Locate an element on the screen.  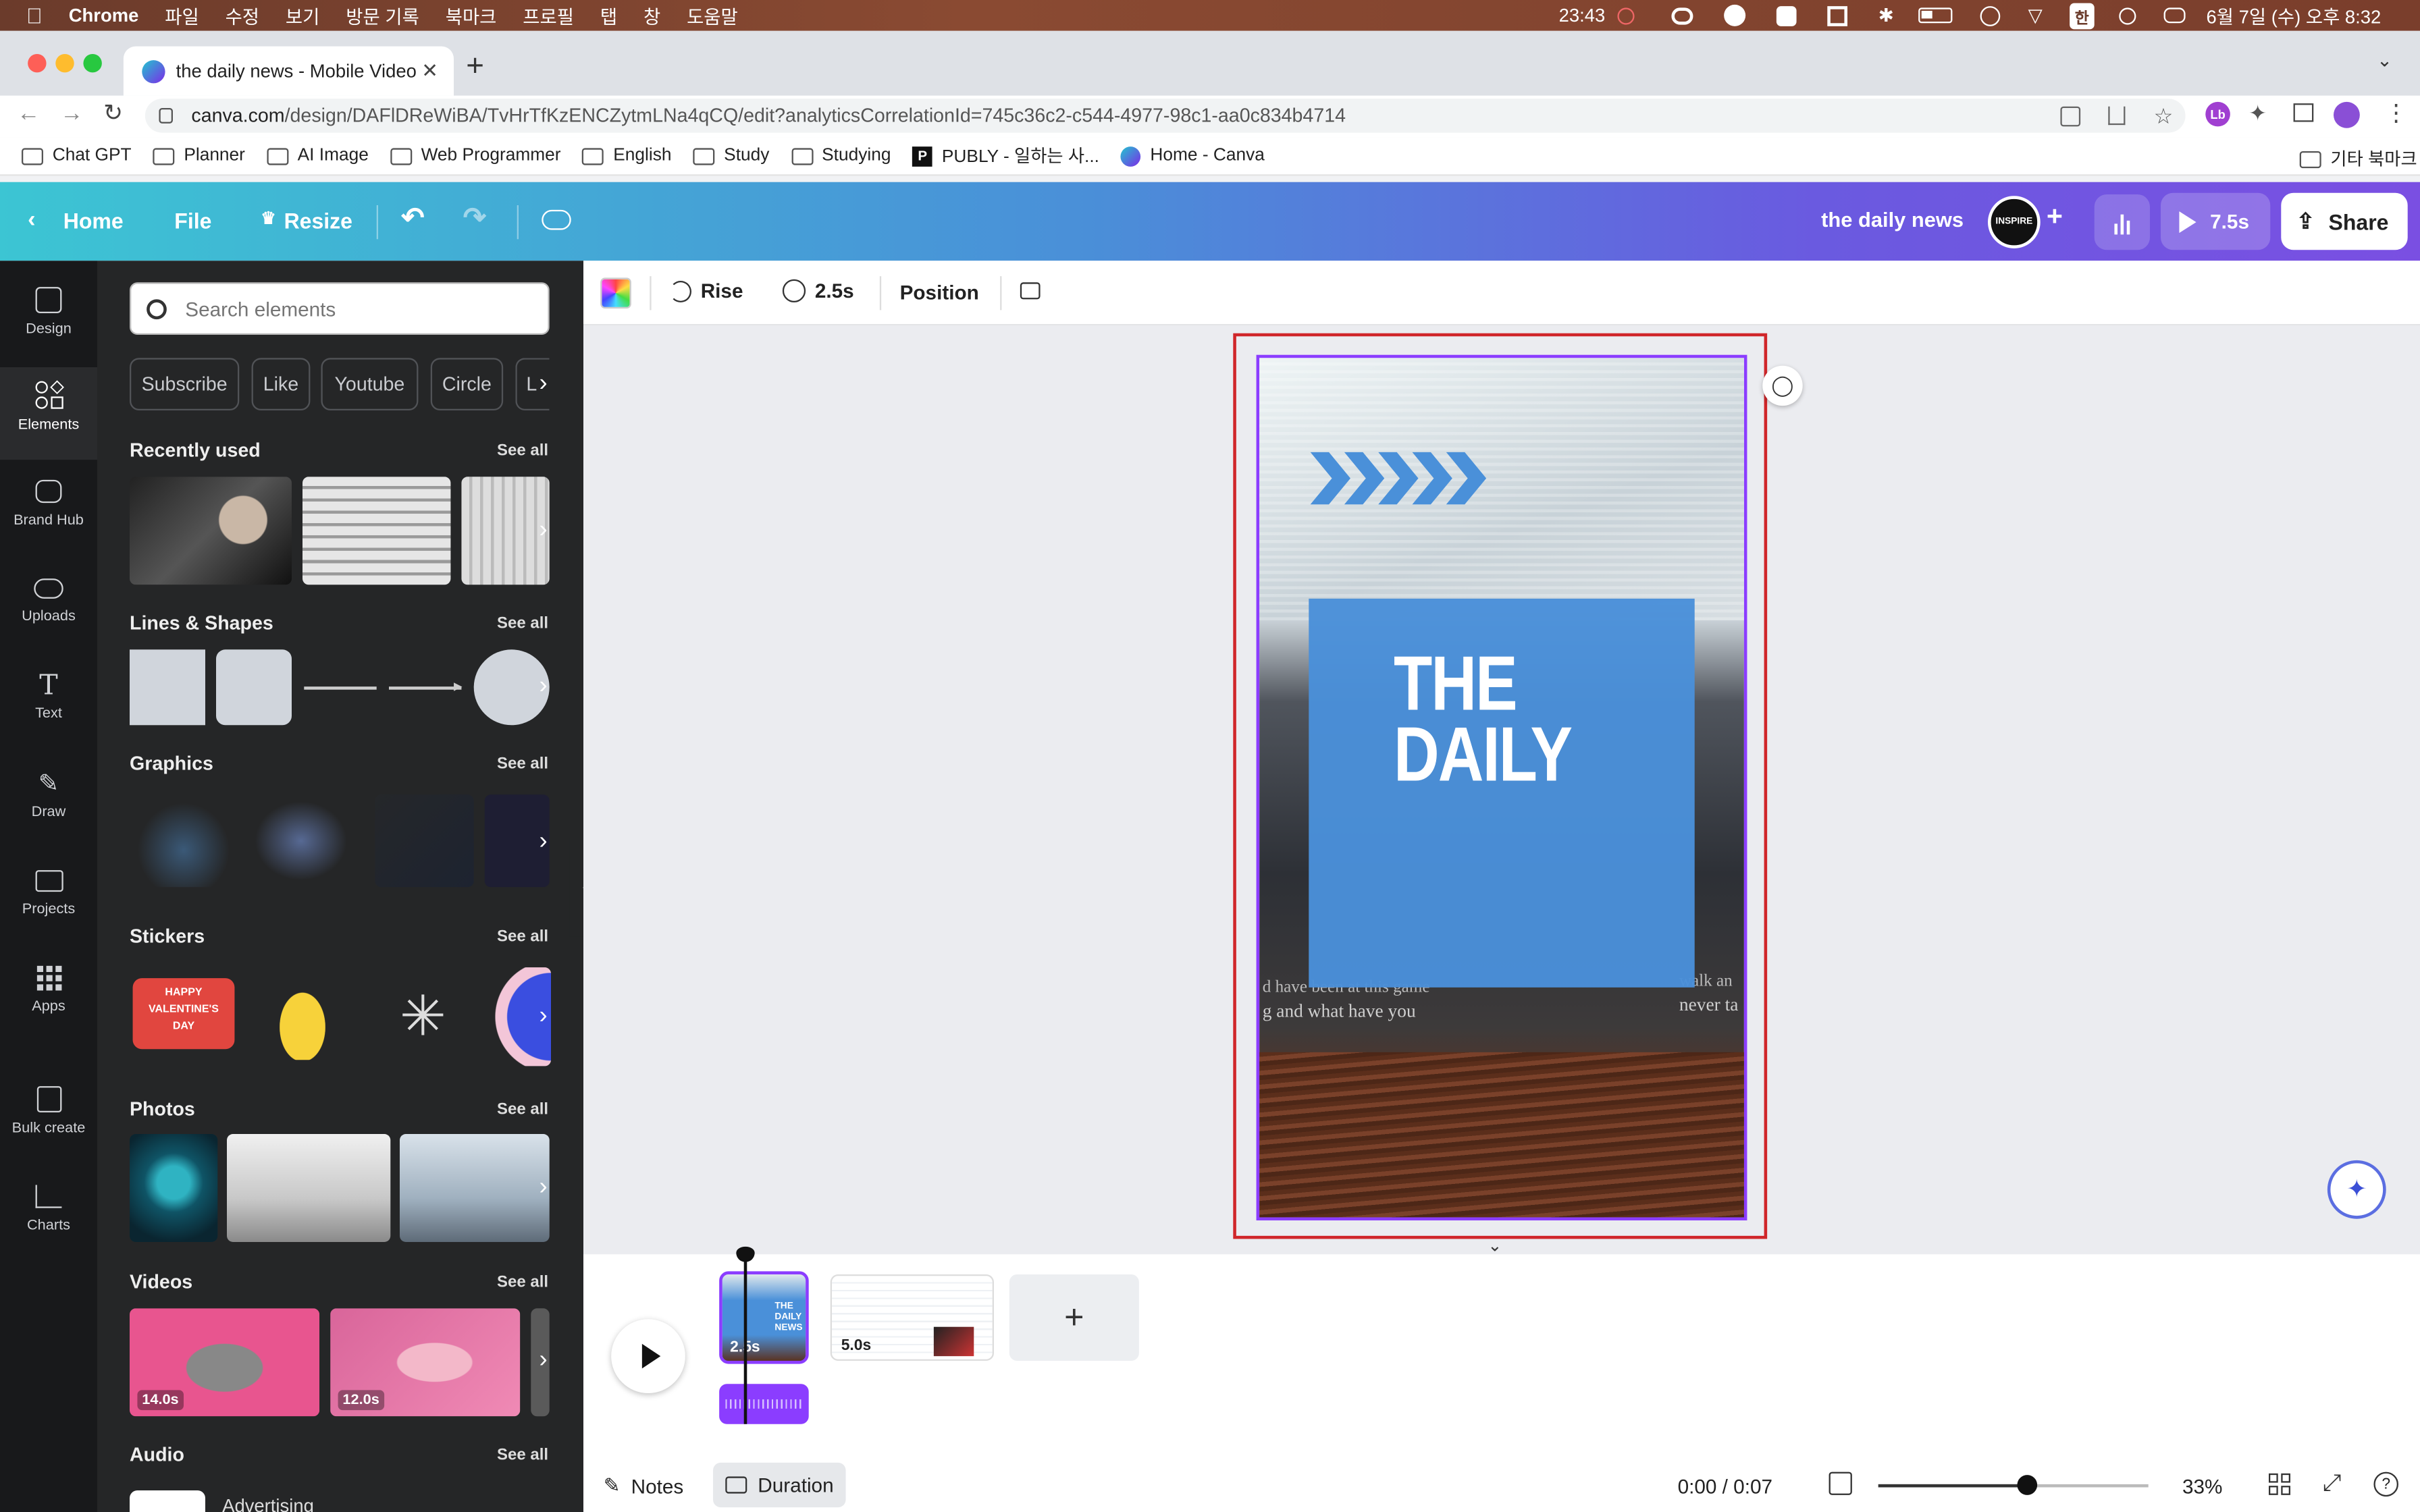
video-woman-pink-room: 12.0s is located at coordinates (425, 1362).